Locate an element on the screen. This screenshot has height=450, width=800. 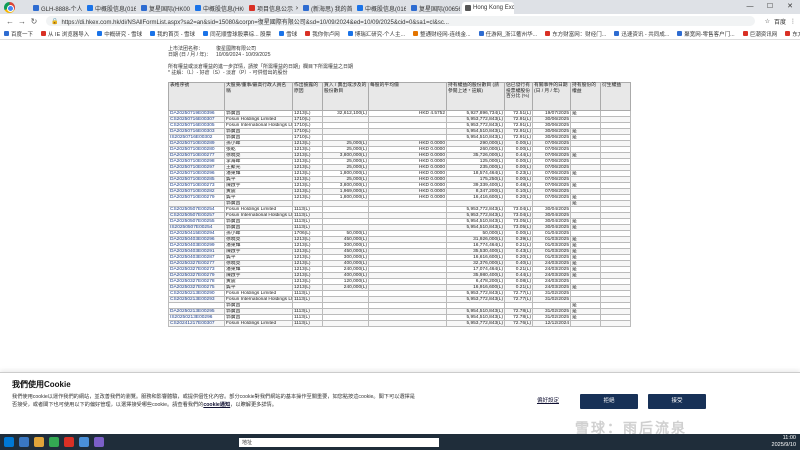
bookmark-item: 同花顺雪球股票综... 股票 is located at coordinates (237, 34).